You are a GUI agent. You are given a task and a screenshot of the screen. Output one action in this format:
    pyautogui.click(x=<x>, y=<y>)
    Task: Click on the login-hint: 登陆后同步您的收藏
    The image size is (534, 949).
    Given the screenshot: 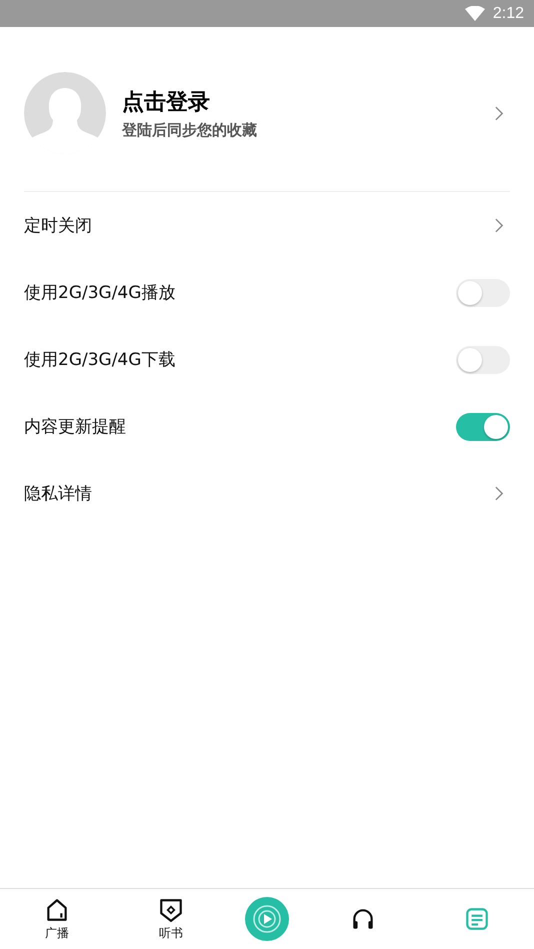 What is the action you would take?
    pyautogui.click(x=190, y=130)
    